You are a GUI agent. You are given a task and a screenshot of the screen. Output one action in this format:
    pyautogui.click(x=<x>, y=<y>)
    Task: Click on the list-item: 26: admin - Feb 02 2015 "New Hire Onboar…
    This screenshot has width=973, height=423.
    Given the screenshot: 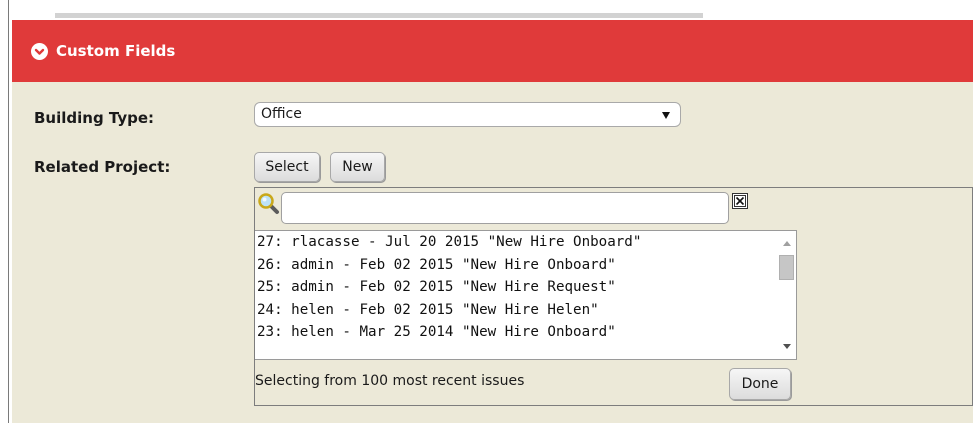 What is the action you would take?
    pyautogui.click(x=525, y=265)
    